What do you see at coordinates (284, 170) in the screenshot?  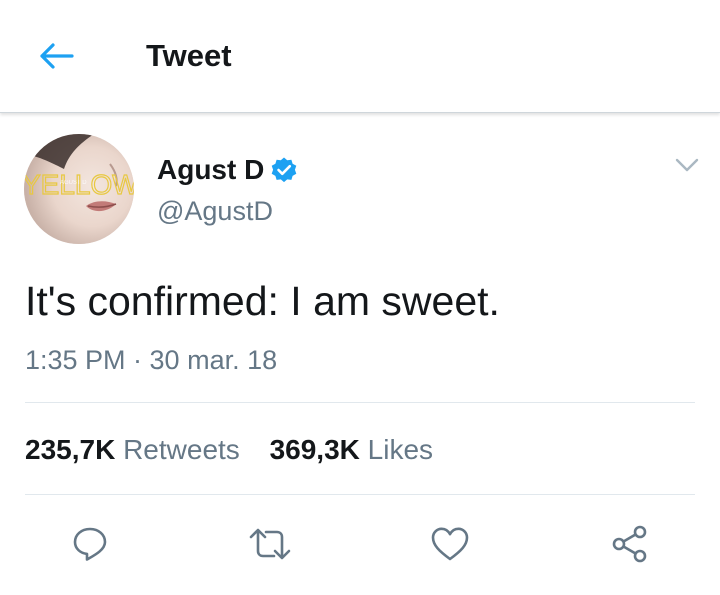 I see `verified-badge-icon` at bounding box center [284, 170].